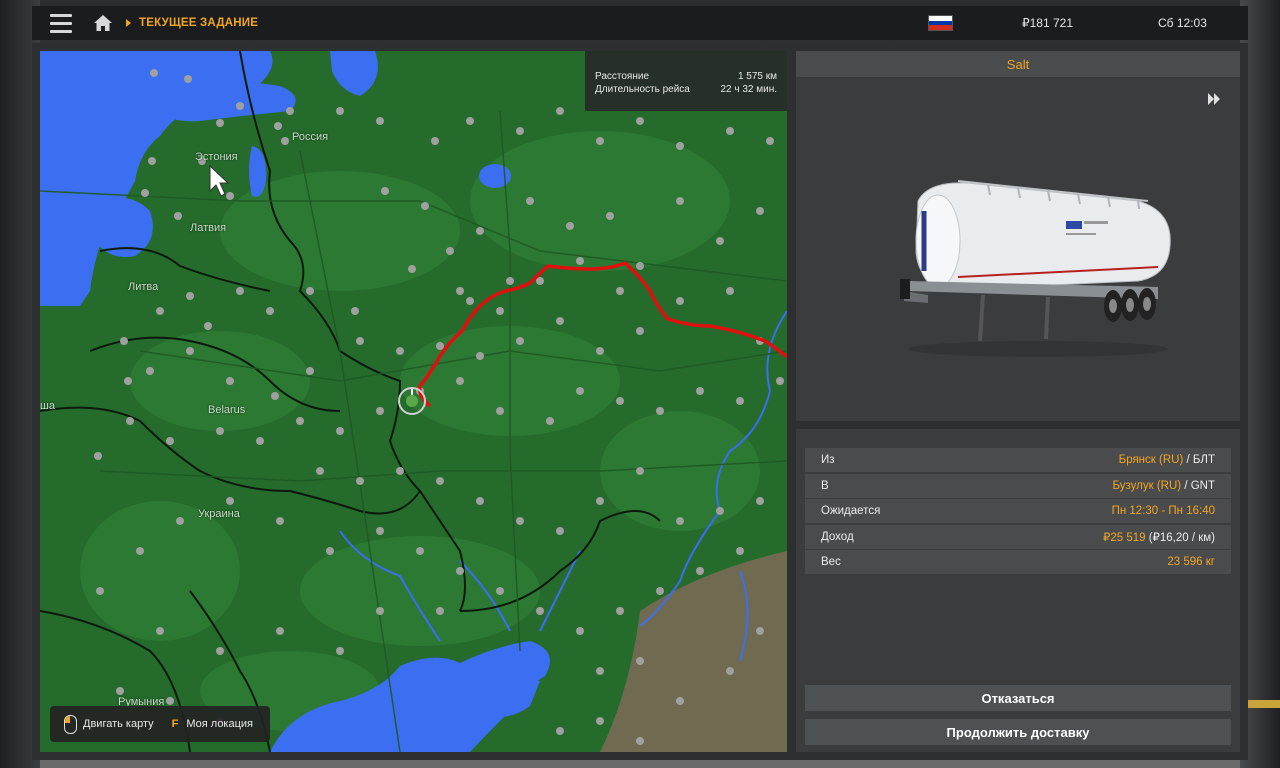 This screenshot has height=768, width=1280. I want to click on continue-delivery-button: Продолжить доставку, so click(1018, 732).